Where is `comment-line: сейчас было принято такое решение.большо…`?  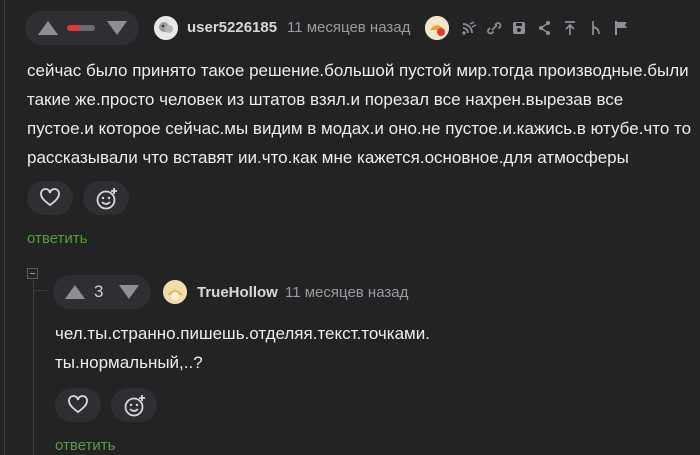
comment-line: сейчас было принято такое решение.большо… is located at coordinates (358, 70).